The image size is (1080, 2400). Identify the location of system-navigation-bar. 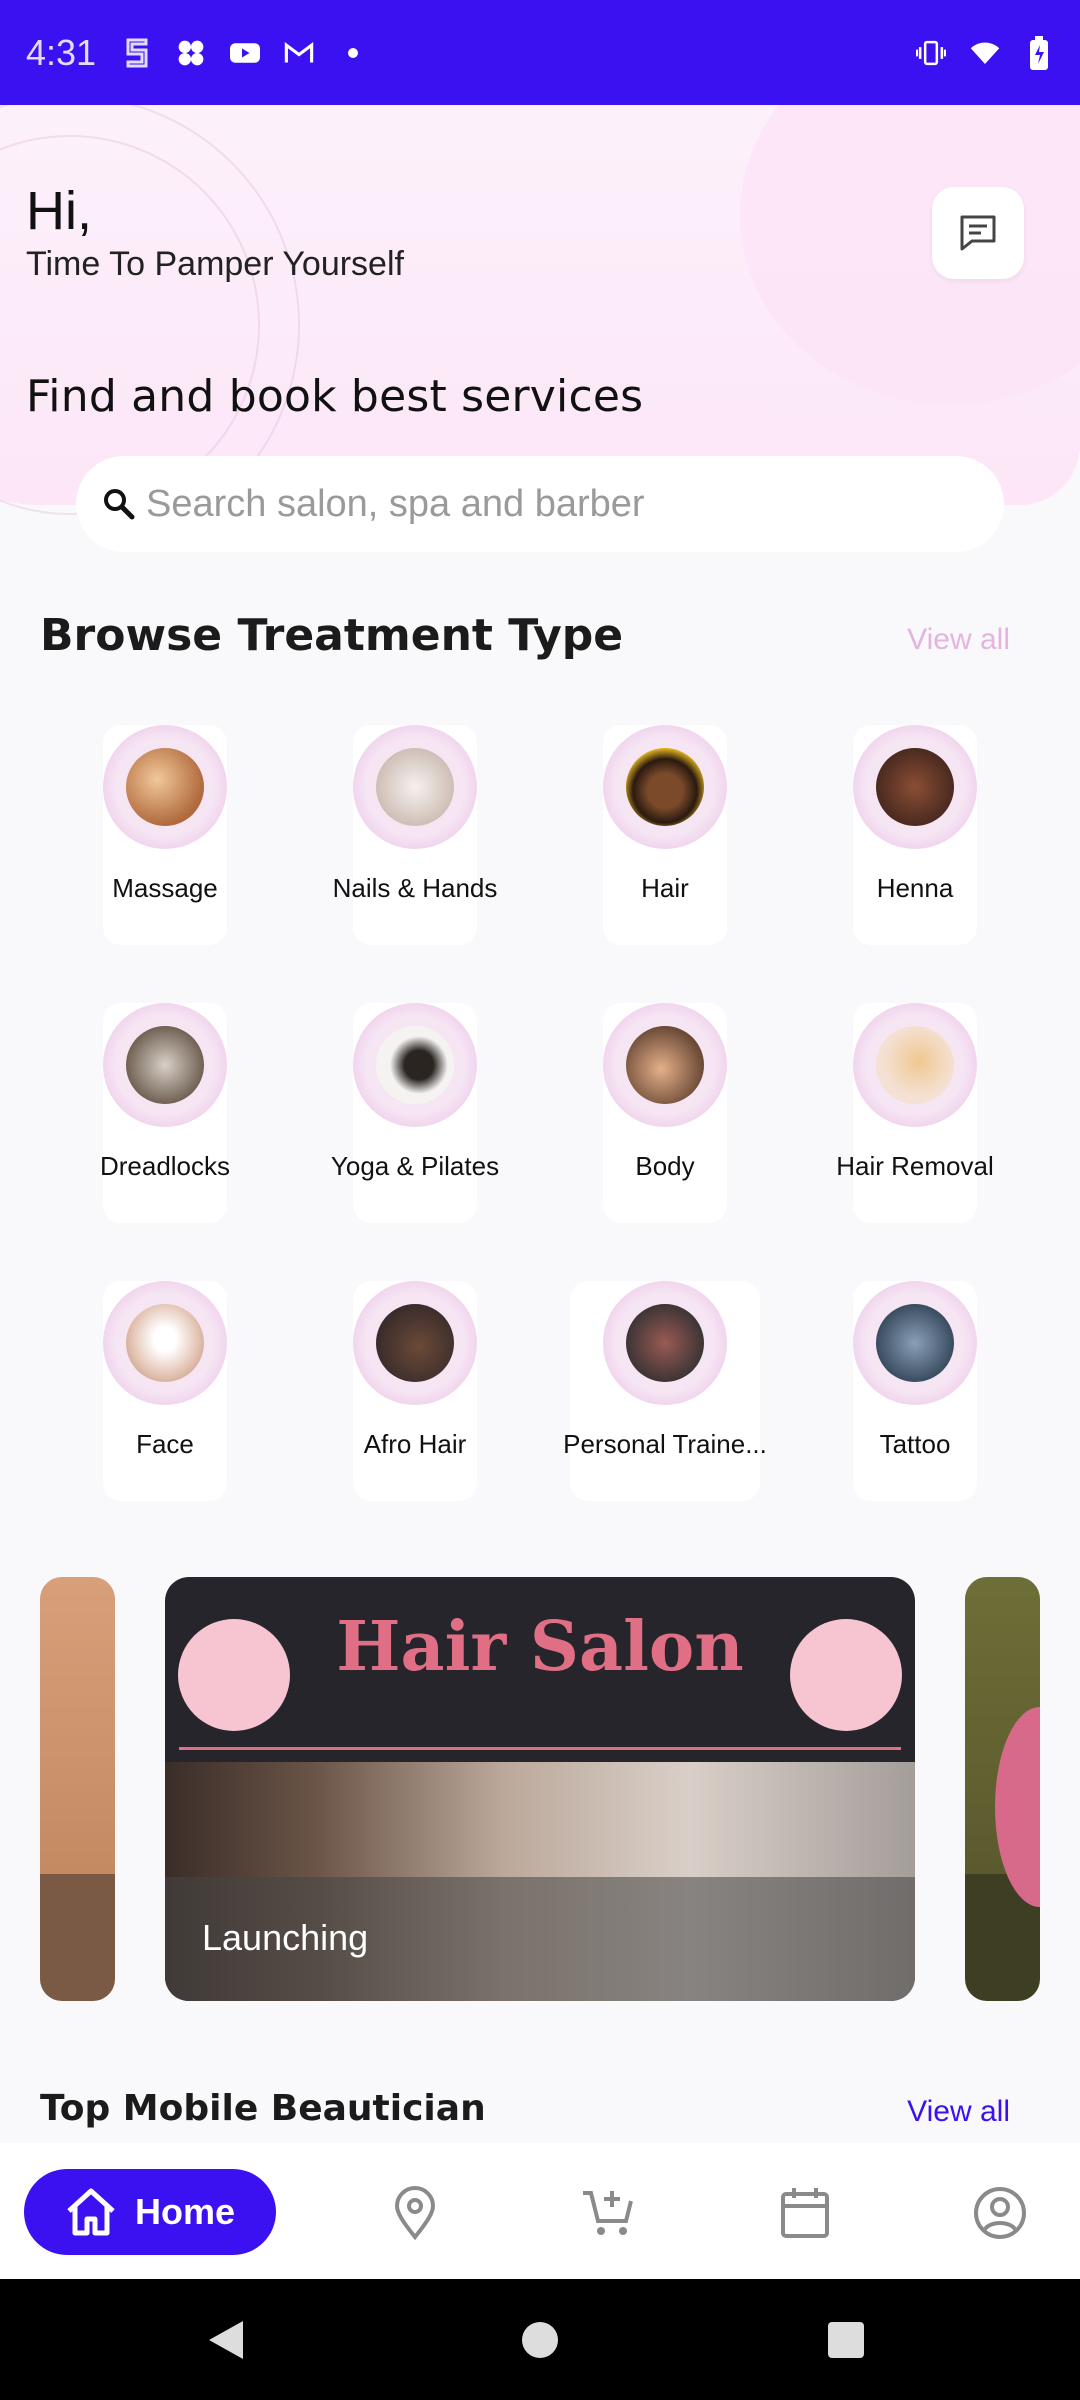
(540, 2339).